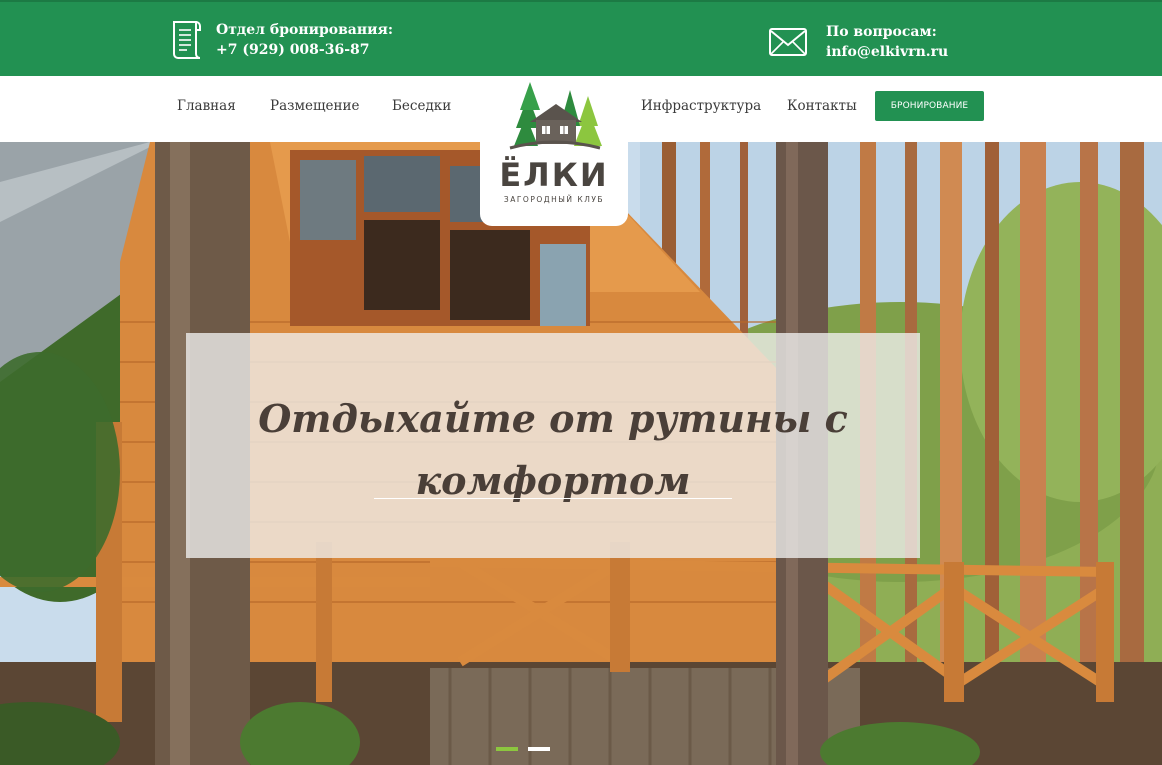 This screenshot has height=765, width=1162. Describe the element at coordinates (187, 40) in the screenshot. I see `scroll-document-icon` at that location.